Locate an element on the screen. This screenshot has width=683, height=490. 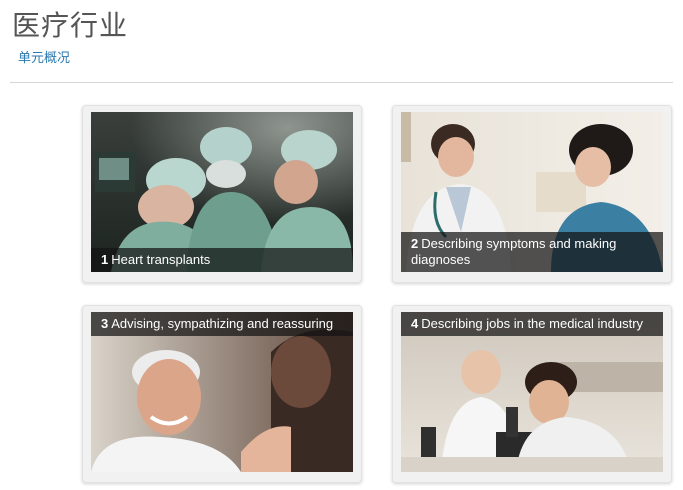
unit-title: Describing jobs in the medical industry is located at coordinates (532, 323).